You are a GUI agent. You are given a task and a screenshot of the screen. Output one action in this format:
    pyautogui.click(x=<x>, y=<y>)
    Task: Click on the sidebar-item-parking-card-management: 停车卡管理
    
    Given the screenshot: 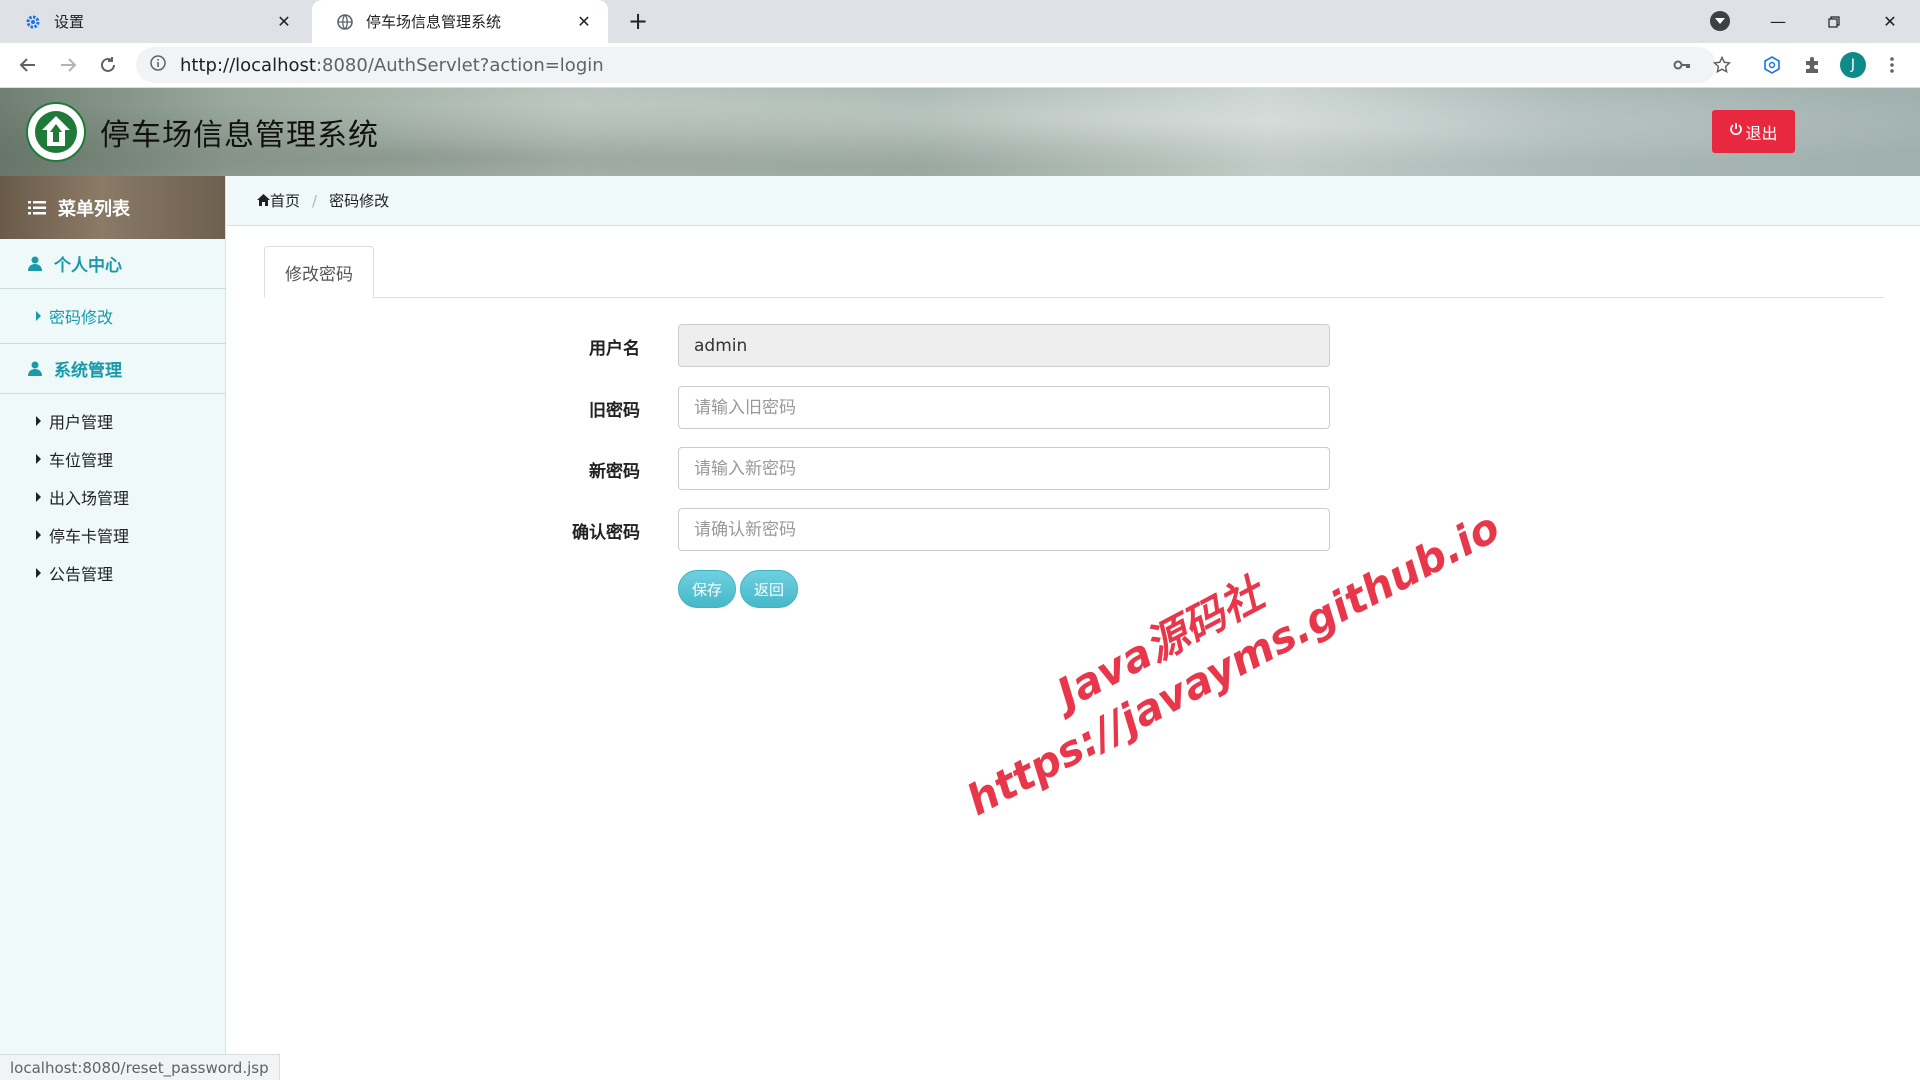 What is the action you would take?
    pyautogui.click(x=112, y=535)
    